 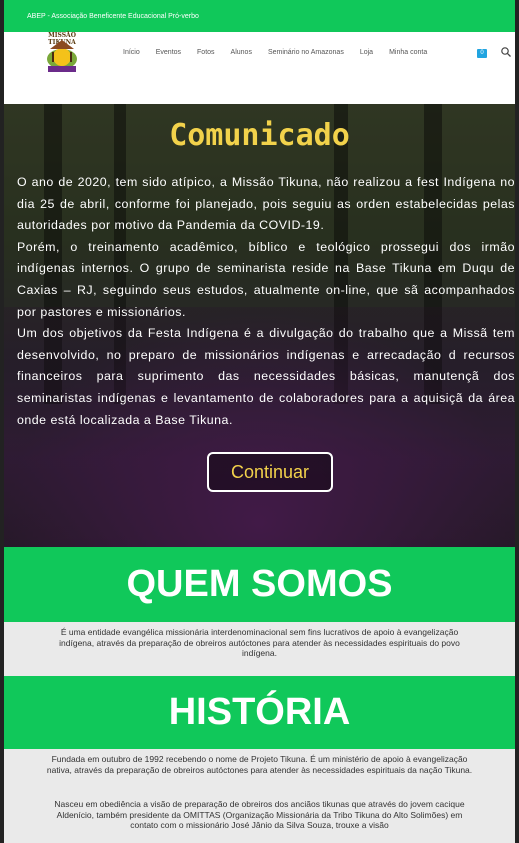 What do you see at coordinates (2, 421) in the screenshot?
I see `window-frame-left` at bounding box center [2, 421].